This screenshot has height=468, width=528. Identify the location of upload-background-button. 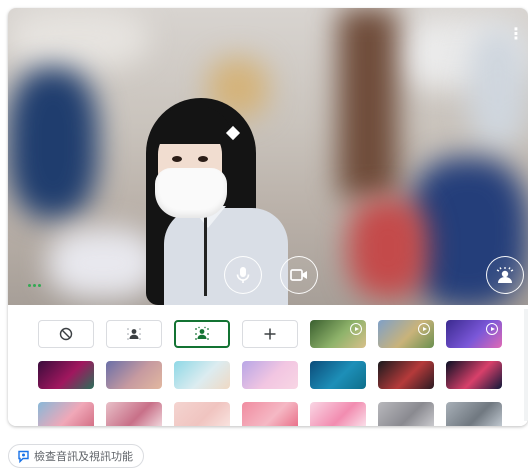
(270, 334).